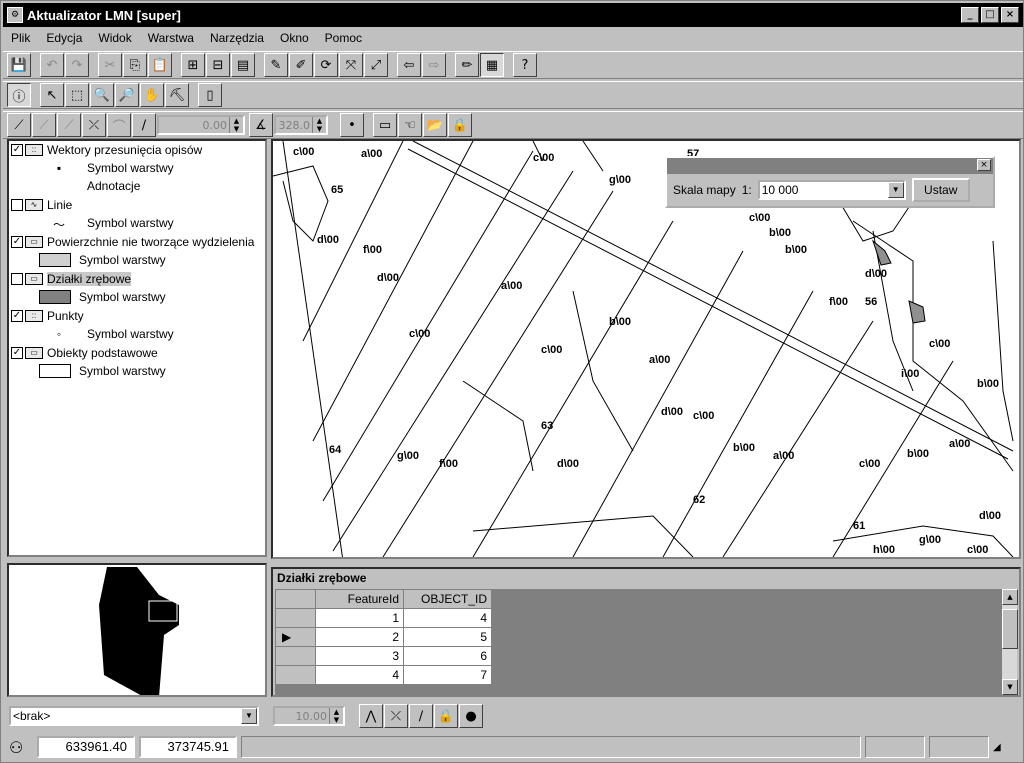 Image resolution: width=1024 pixels, height=763 pixels. I want to click on new-doc-icon: ▭, so click(385, 125).